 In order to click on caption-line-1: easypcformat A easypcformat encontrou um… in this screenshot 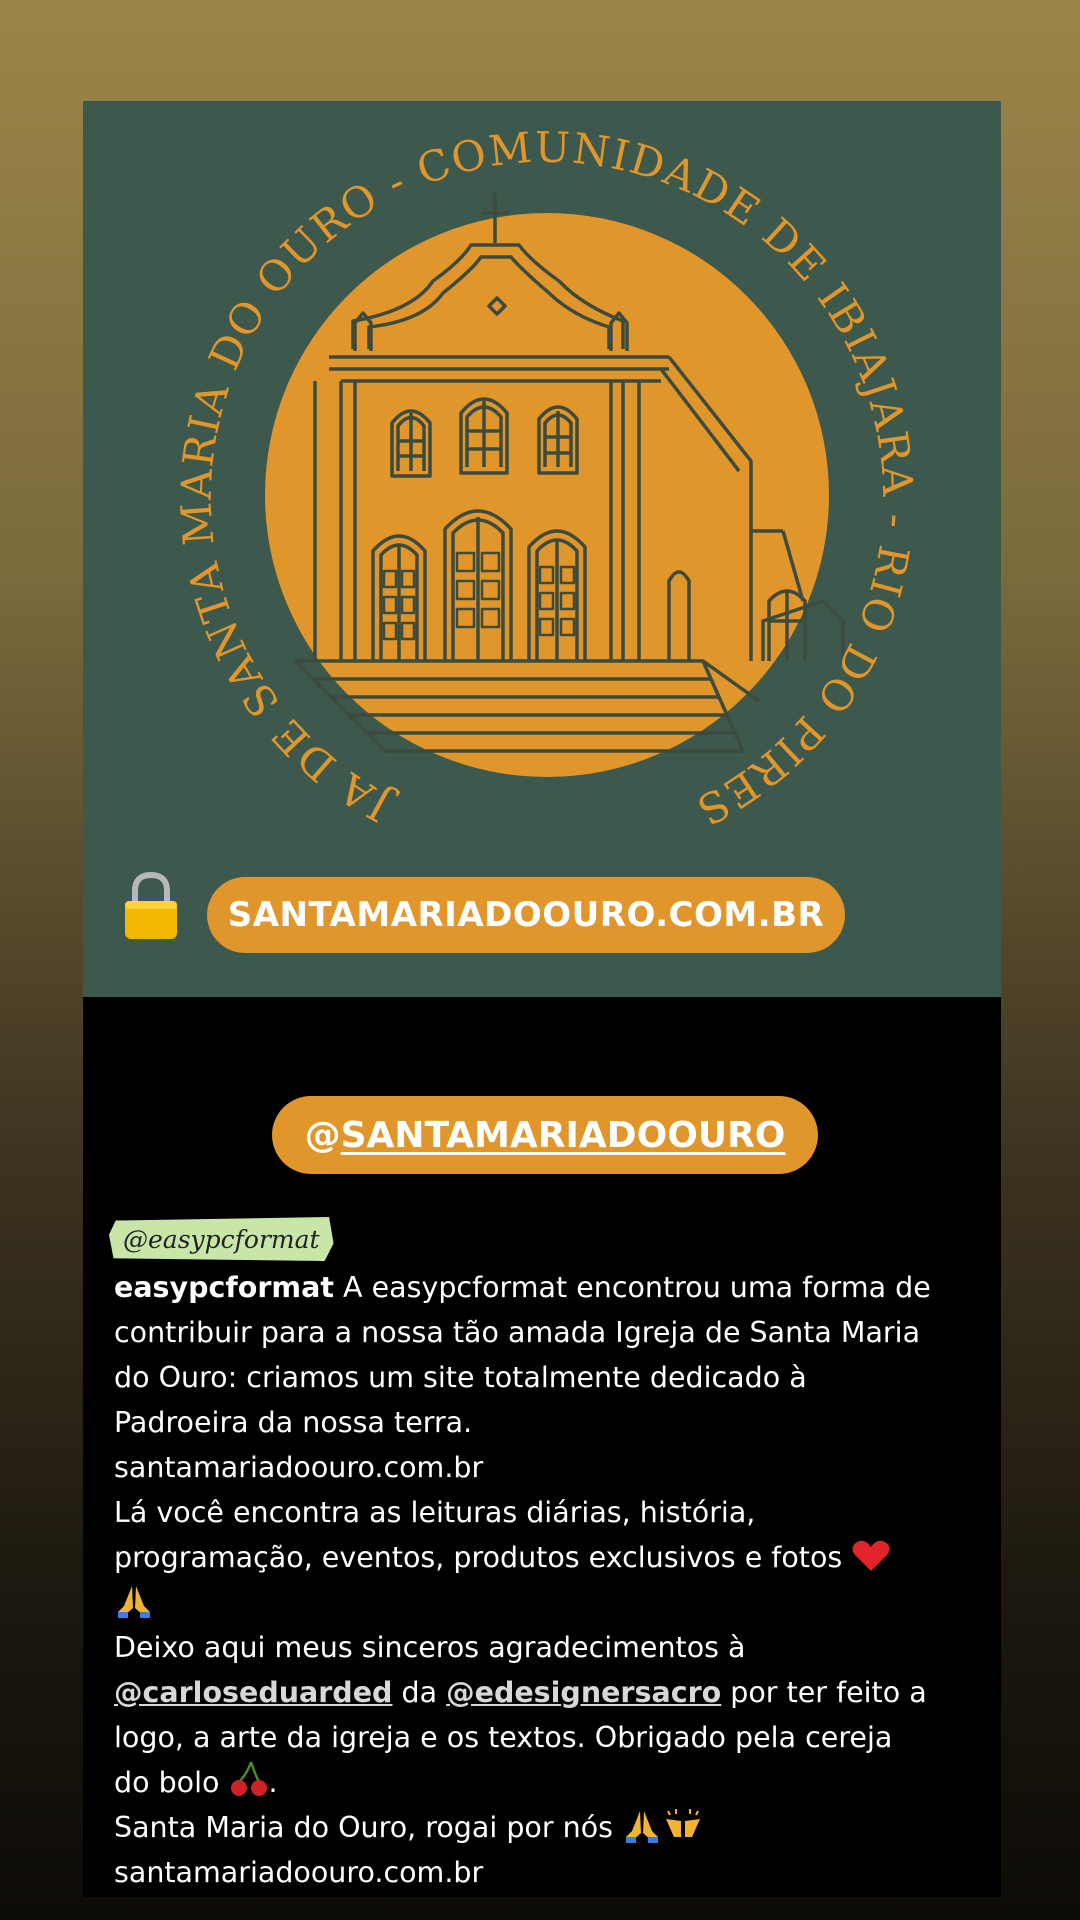, I will do `click(522, 1287)`.